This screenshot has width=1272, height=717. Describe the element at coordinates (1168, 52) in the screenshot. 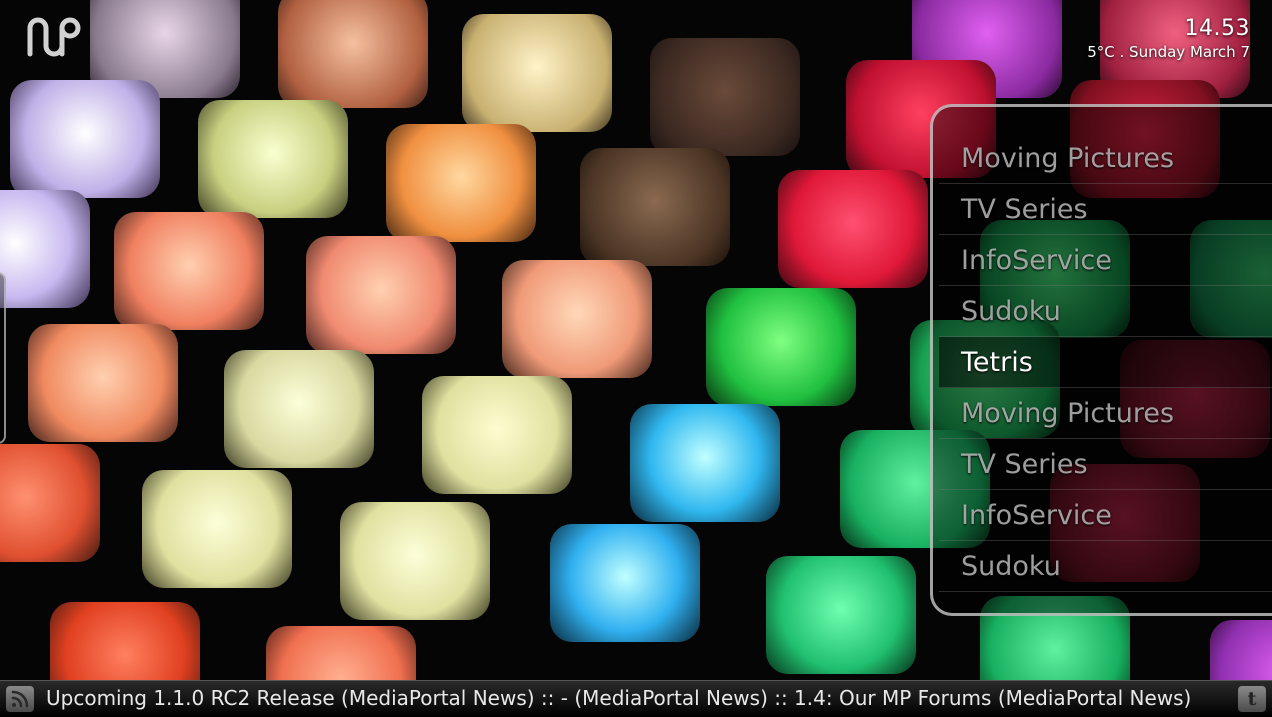

I see `weather-date: 5°C . Sunday March 7` at that location.